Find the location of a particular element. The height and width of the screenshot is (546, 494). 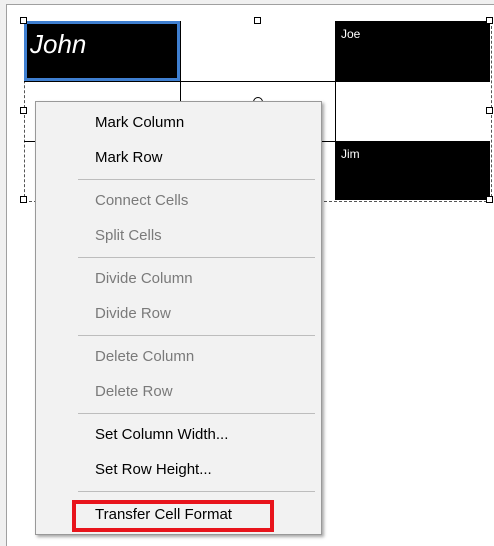

cell-john-text: John is located at coordinates (58, 44).